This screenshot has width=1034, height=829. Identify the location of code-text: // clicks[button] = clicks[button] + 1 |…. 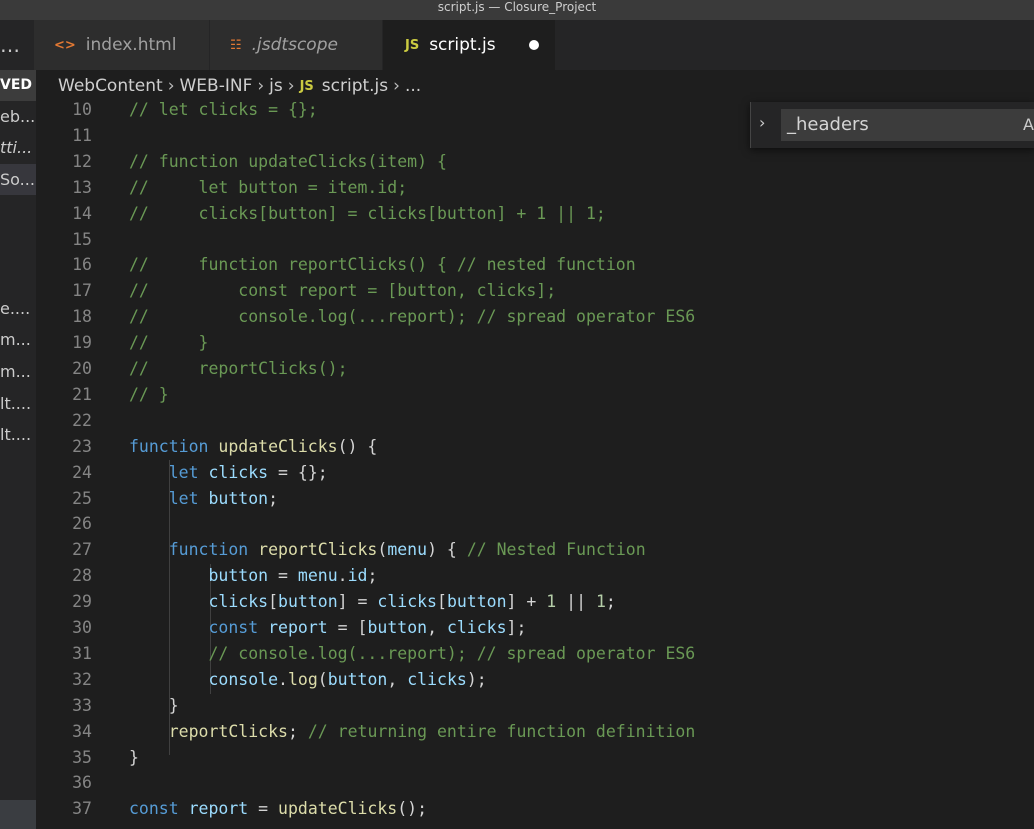
(367, 214).